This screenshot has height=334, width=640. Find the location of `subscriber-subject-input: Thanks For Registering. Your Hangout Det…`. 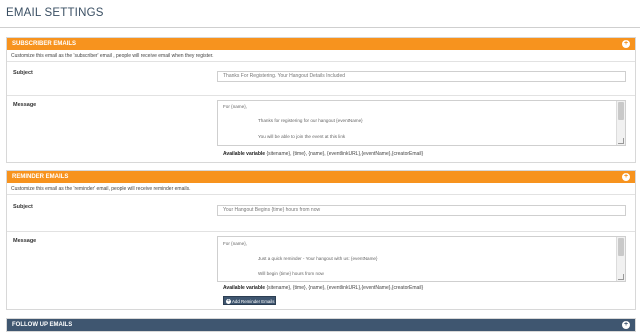

subscriber-subject-input: Thanks For Registering. Your Hangout Det… is located at coordinates (421, 76).